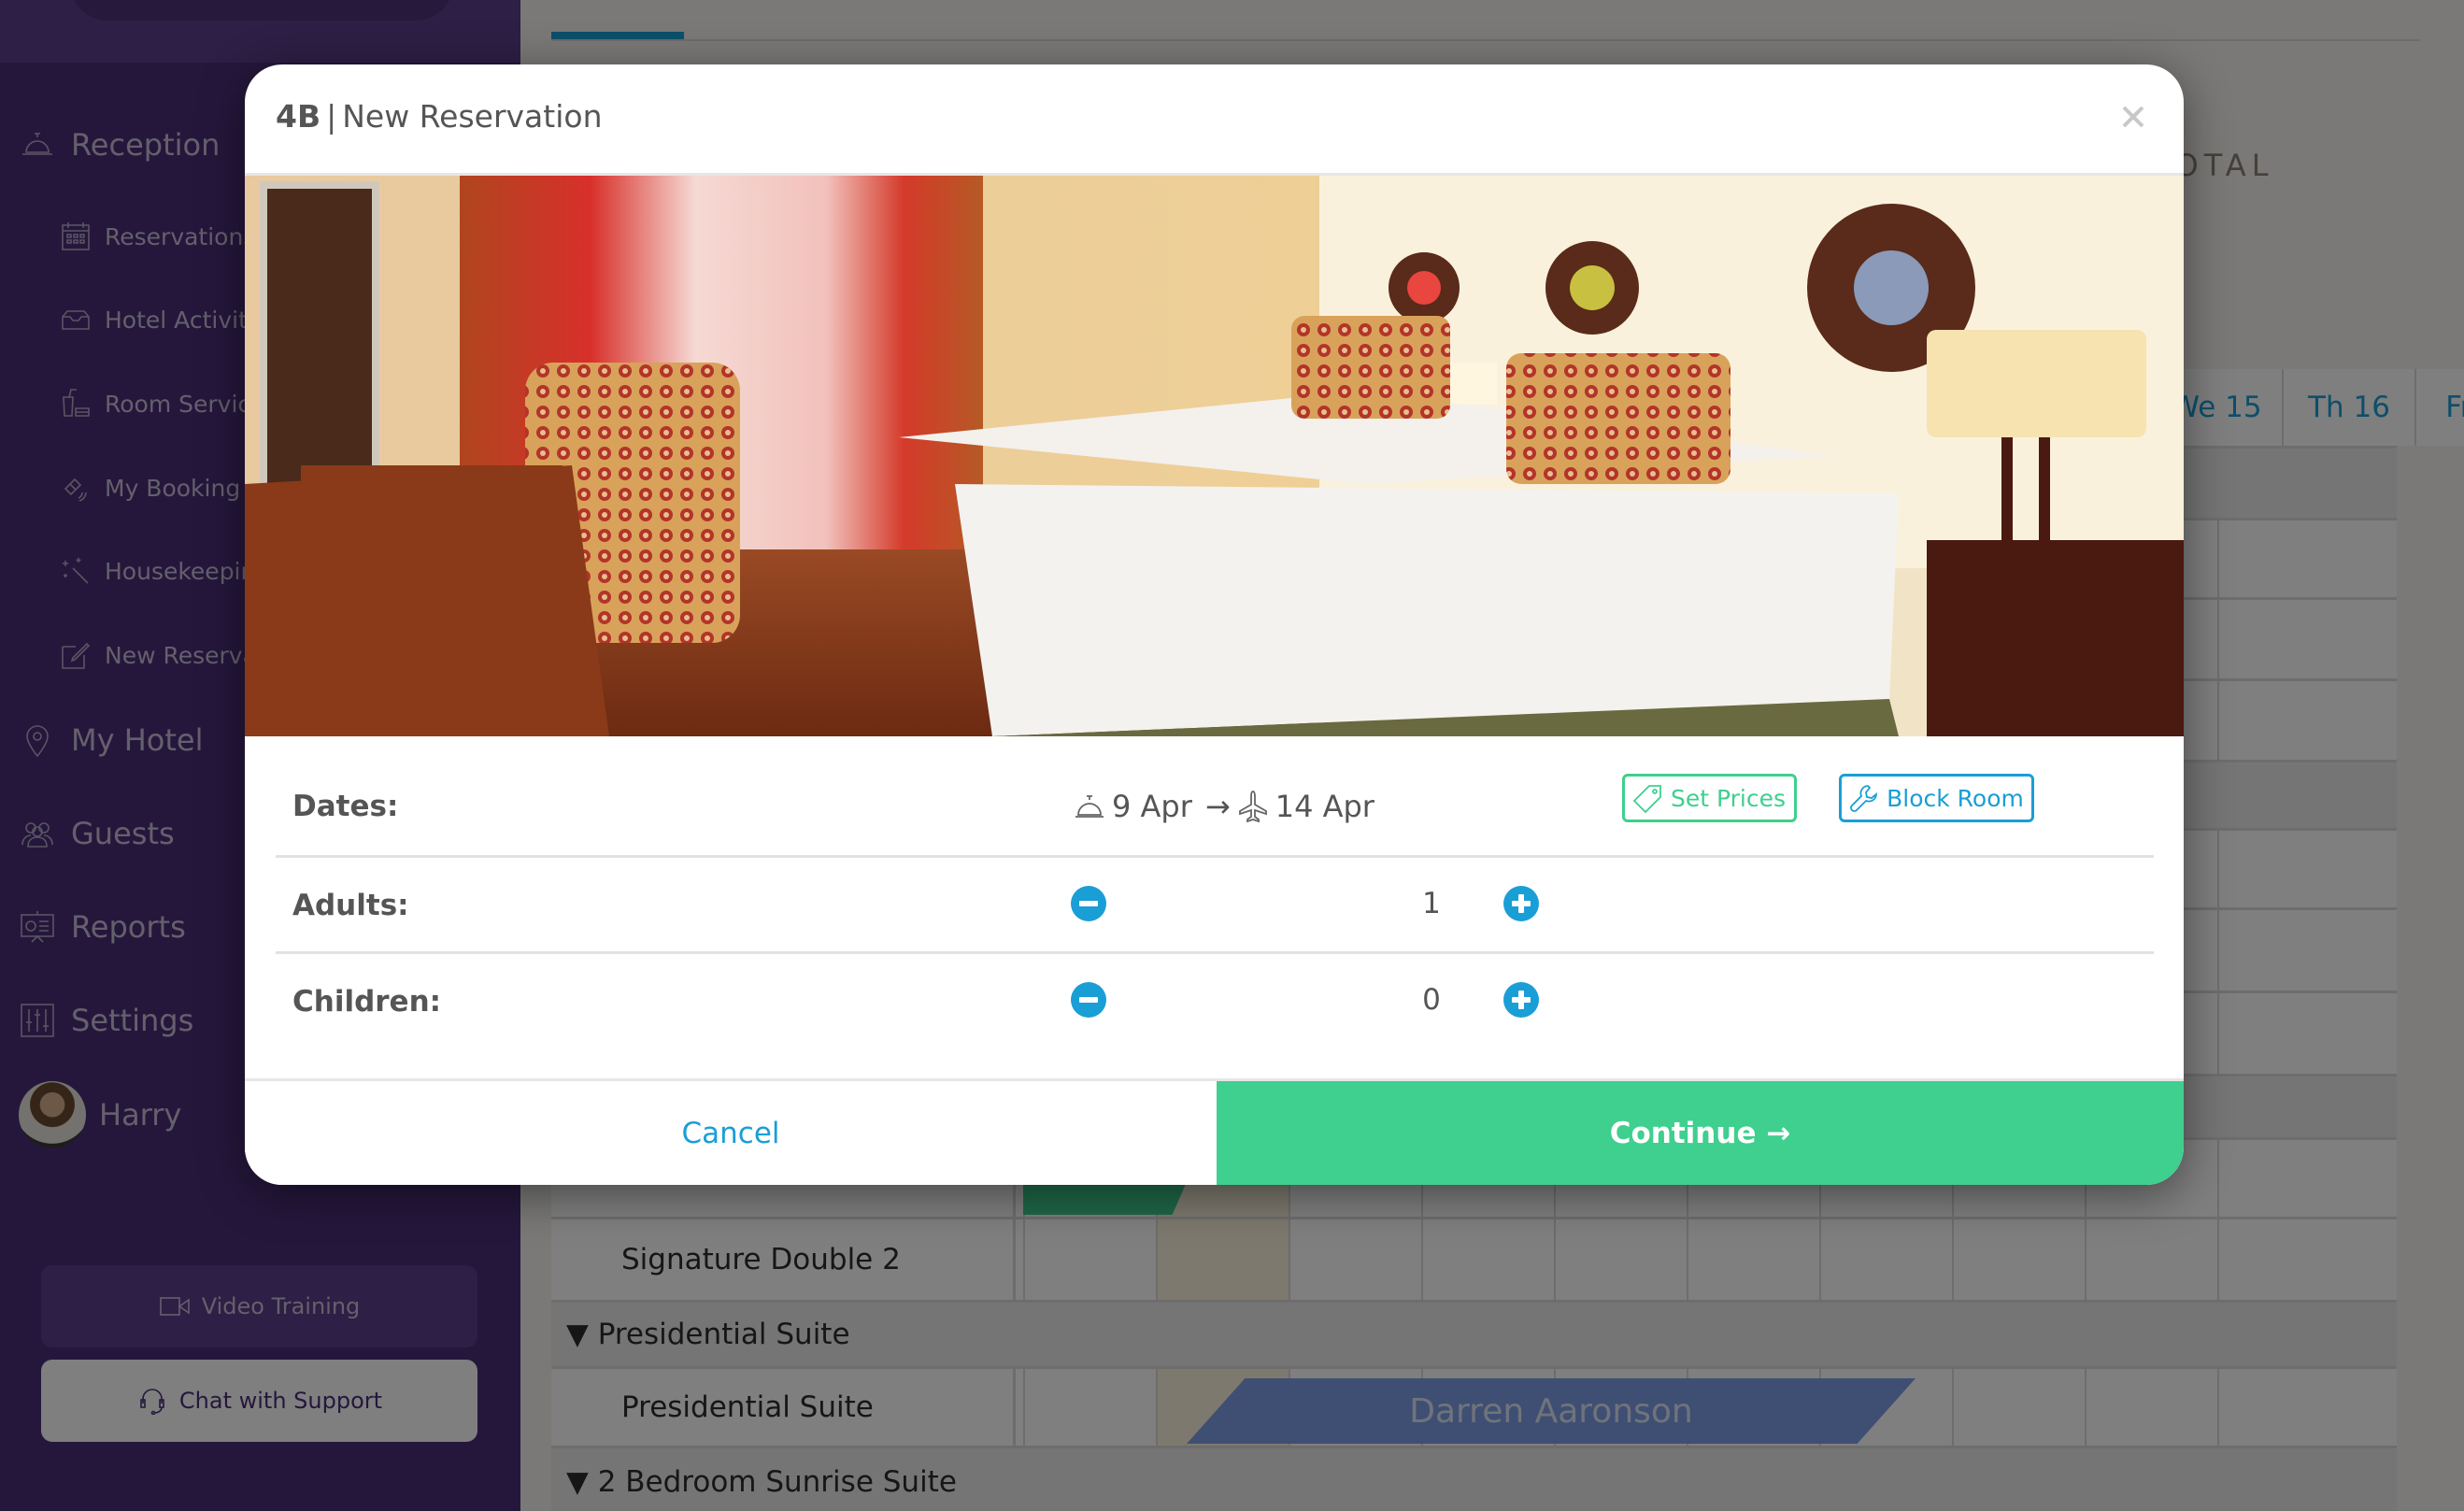 The width and height of the screenshot is (2464, 1511). I want to click on children-row: Children: 0, so click(1215, 1002).